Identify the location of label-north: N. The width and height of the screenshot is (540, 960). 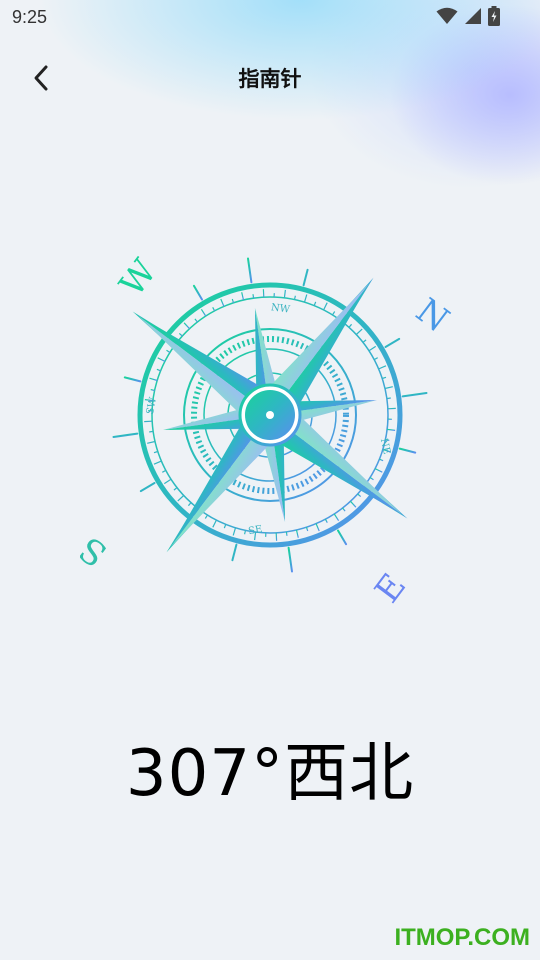
(432, 316).